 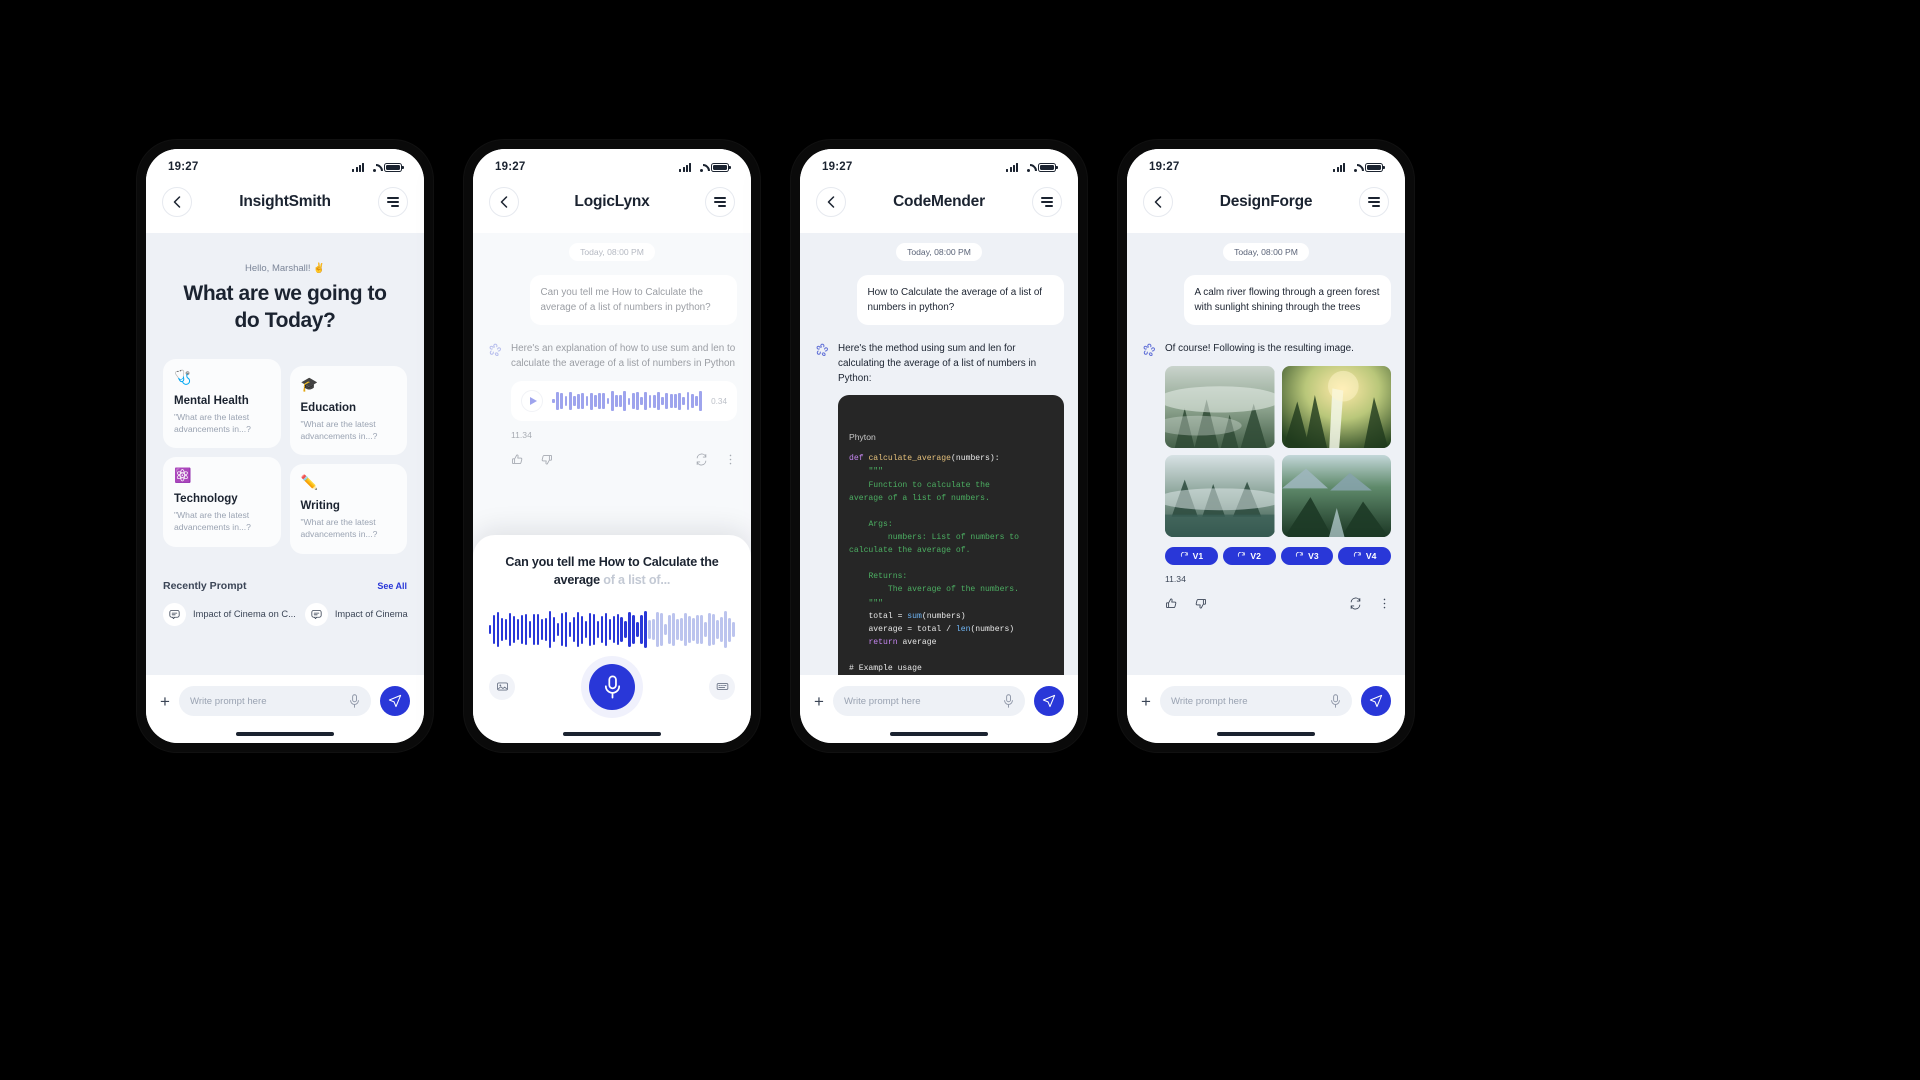 I want to click on thumbs-down-icon, so click(x=1200, y=603).